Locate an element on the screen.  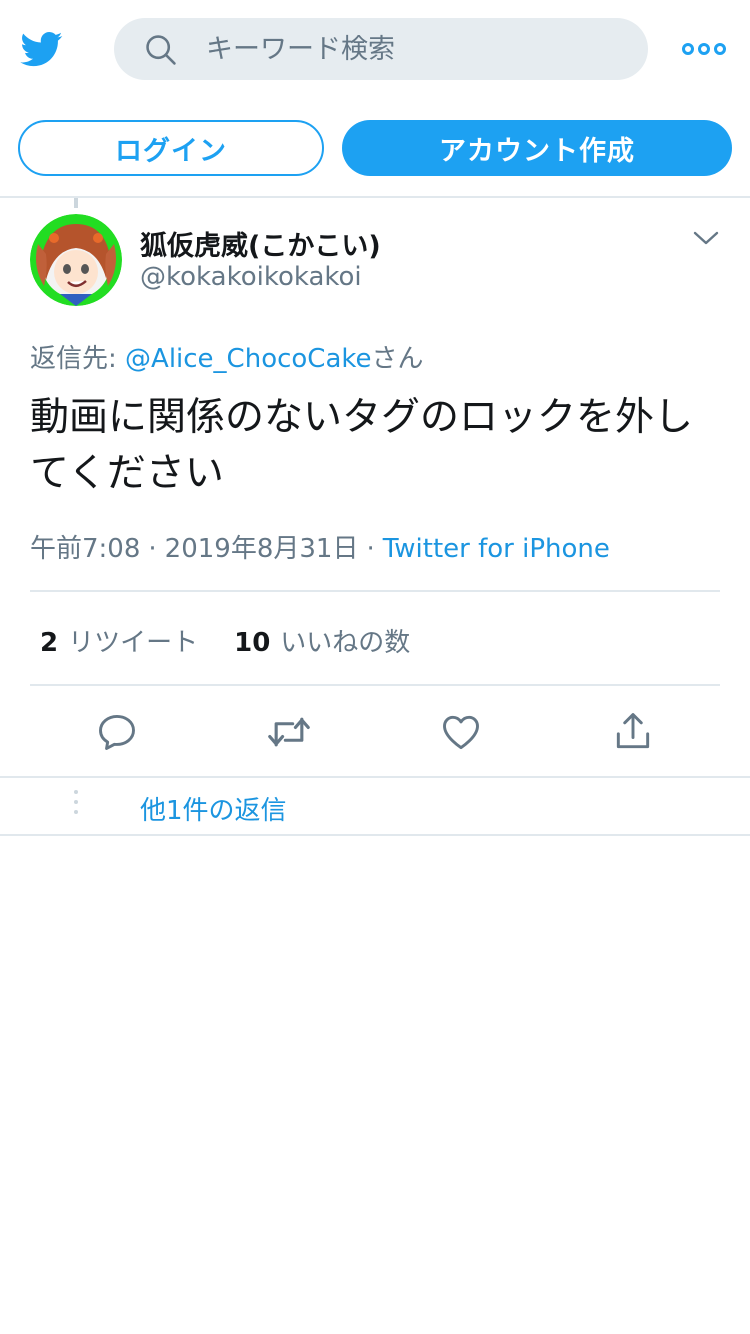
display-name: 狐仮虎威(こかこい) is located at coordinates (260, 243).